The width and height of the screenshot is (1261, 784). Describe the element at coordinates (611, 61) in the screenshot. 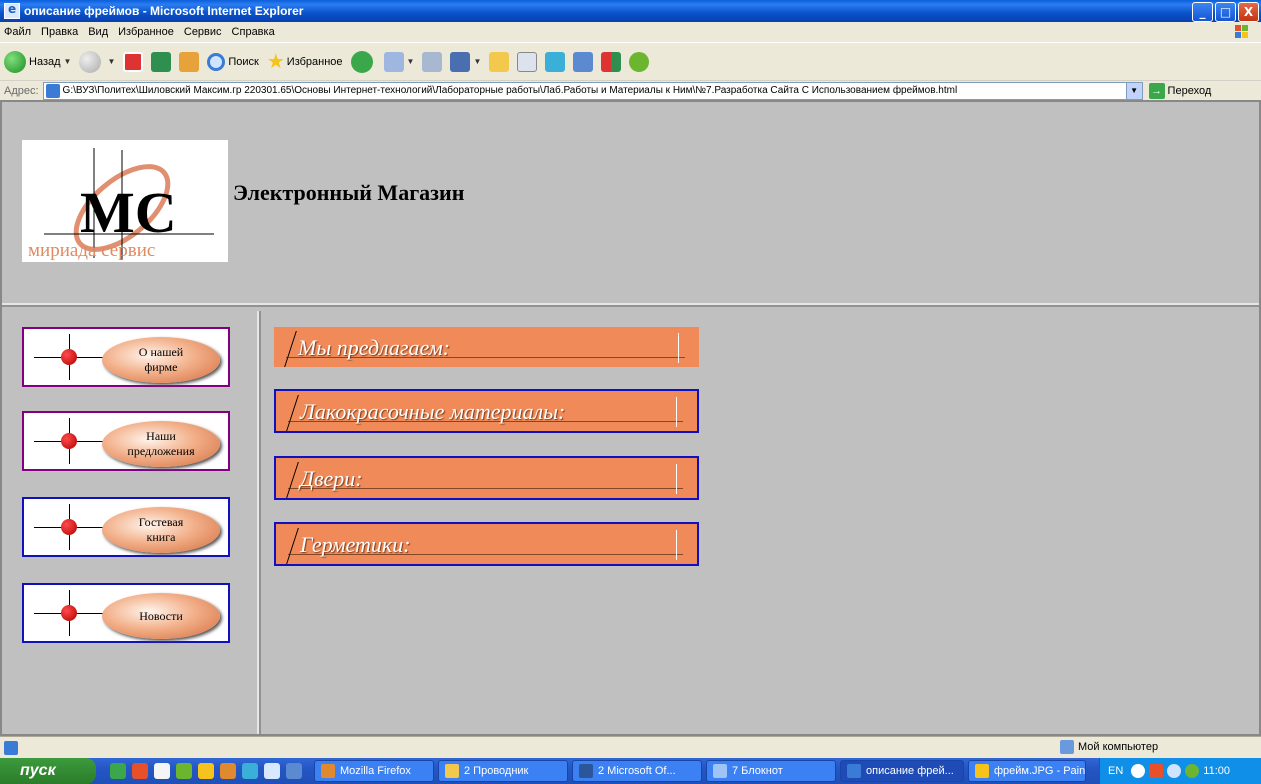

I see `flag-button` at that location.